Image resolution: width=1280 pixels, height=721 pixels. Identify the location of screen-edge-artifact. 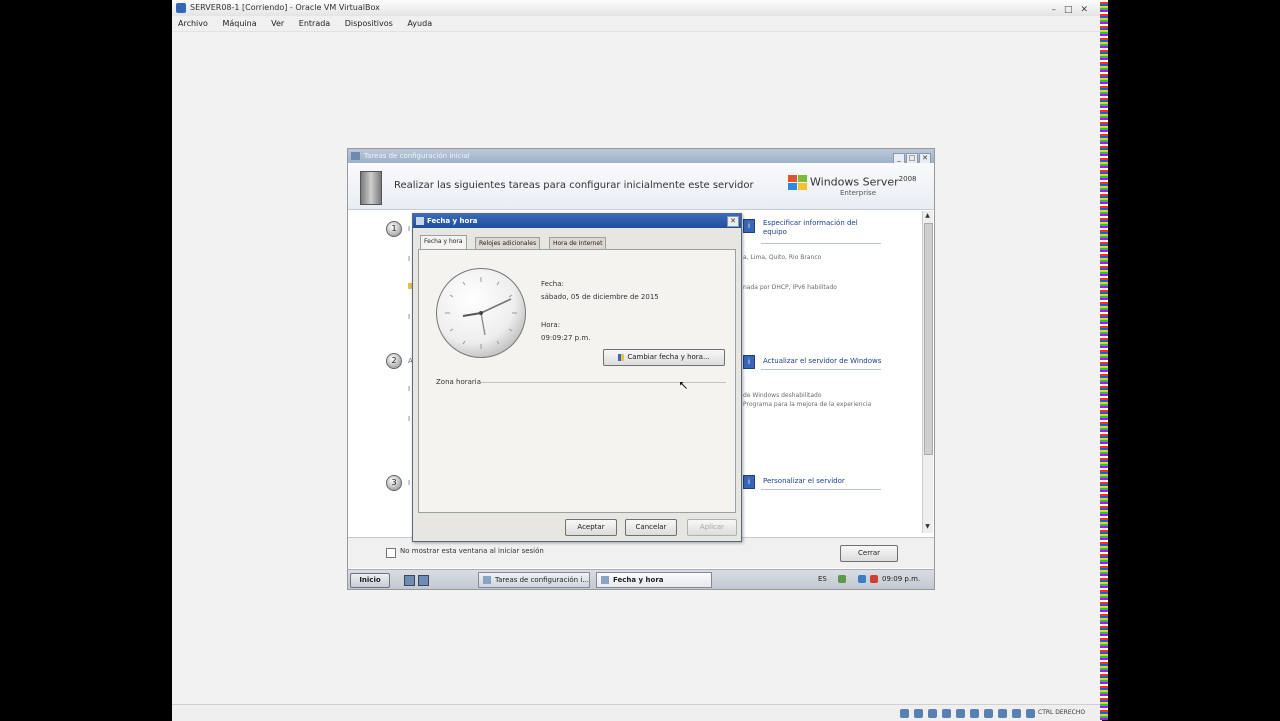
(1104, 360).